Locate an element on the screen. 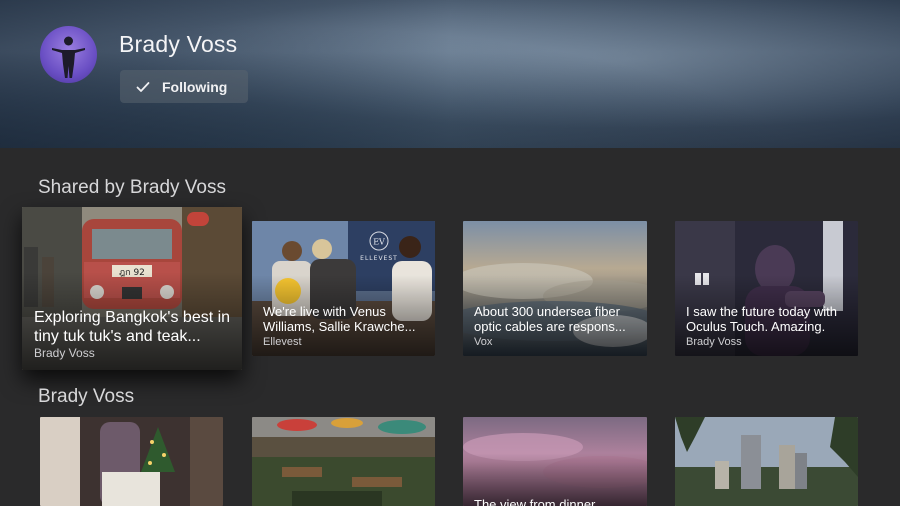 This screenshot has width=900, height=506. checkmark-icon is located at coordinates (143, 86).